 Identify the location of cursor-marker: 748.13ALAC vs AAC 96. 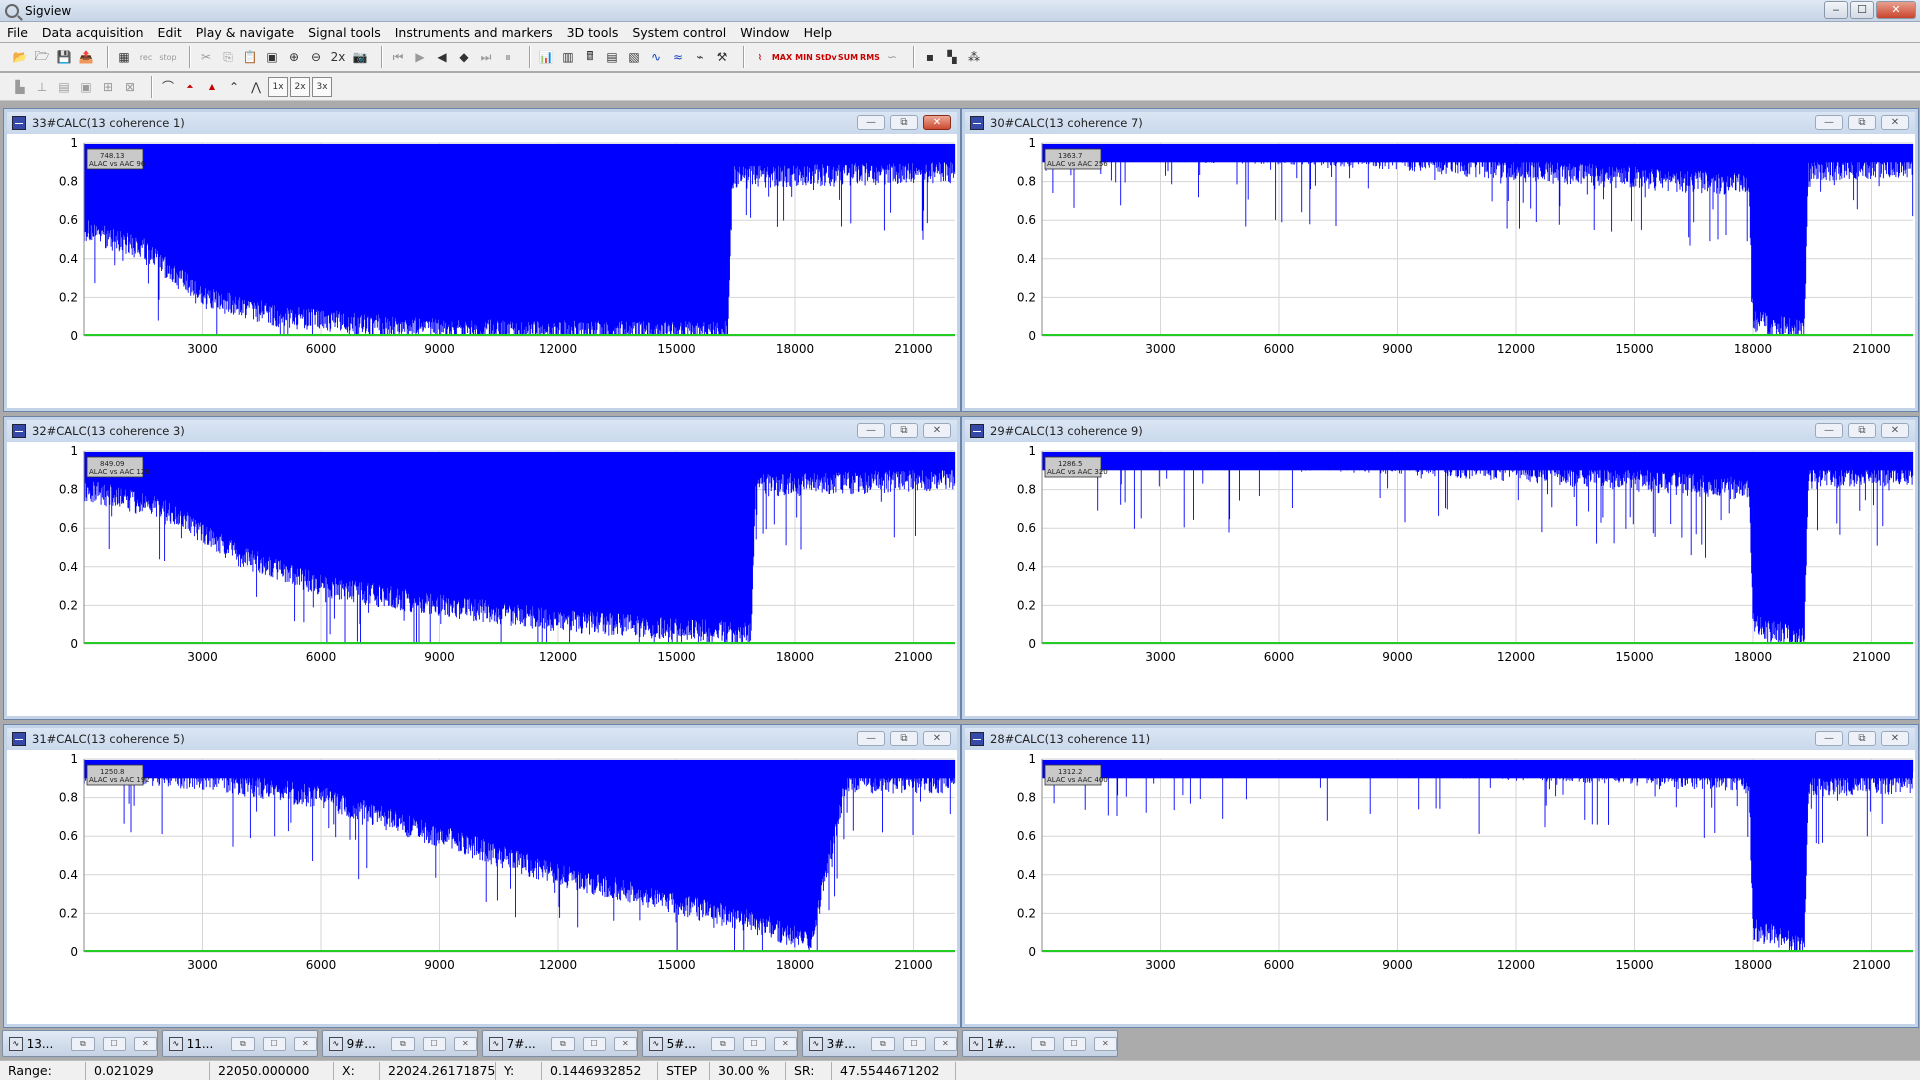
(116, 159).